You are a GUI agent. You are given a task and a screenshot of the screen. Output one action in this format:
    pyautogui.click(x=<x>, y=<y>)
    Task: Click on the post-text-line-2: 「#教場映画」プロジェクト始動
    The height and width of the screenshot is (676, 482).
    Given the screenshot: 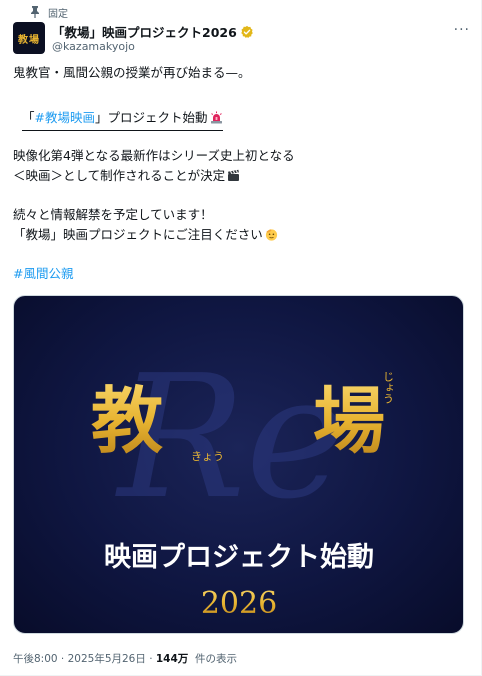 What is the action you would take?
    pyautogui.click(x=122, y=119)
    